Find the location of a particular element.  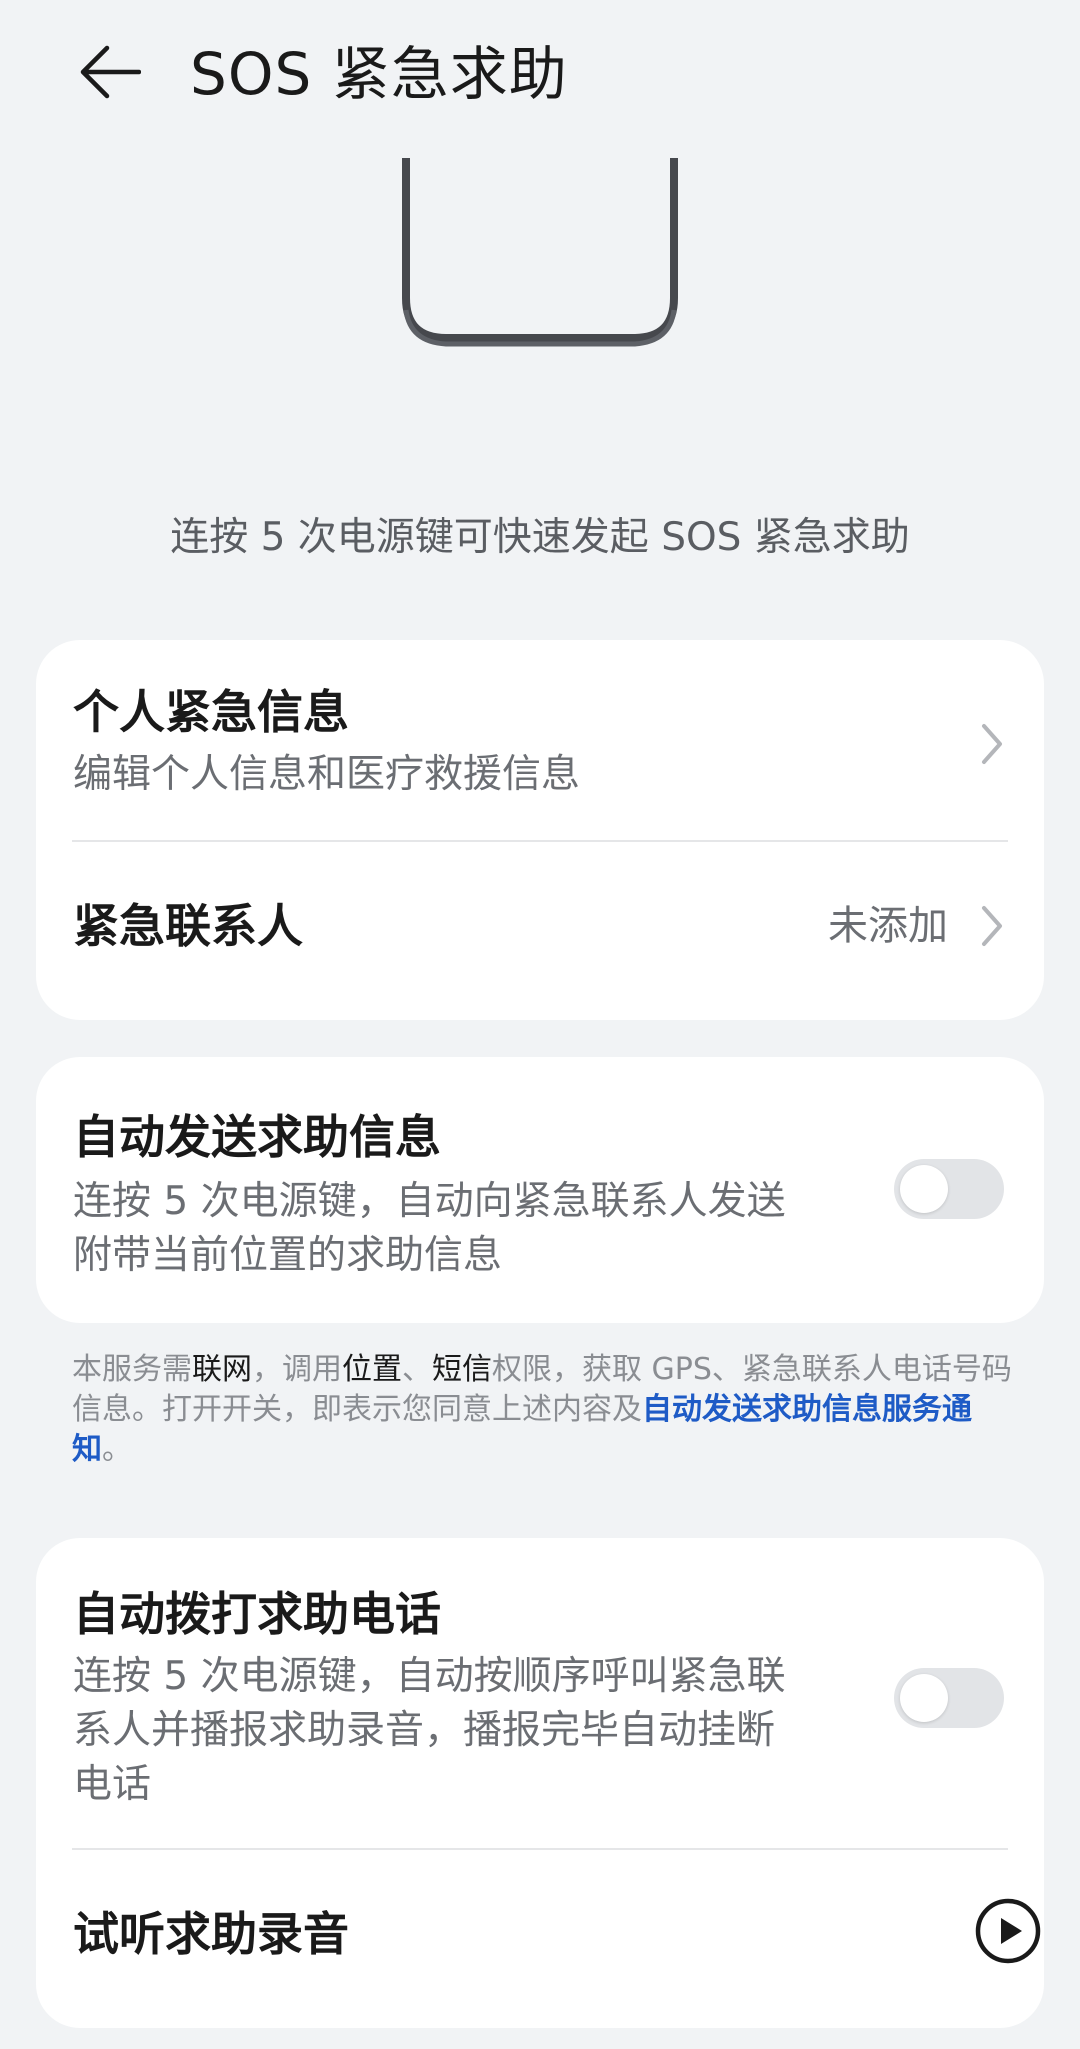

app-header: SOS 紧急求助 is located at coordinates (540, 75).